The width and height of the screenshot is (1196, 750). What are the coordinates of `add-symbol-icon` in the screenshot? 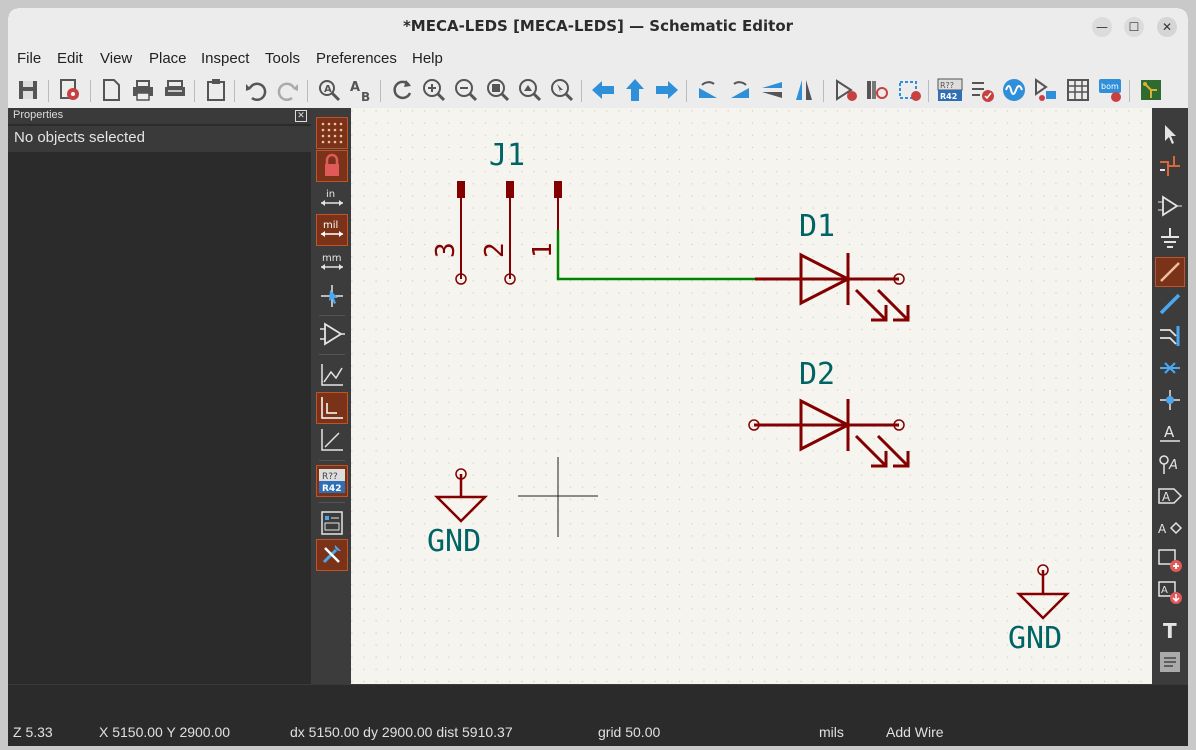 It's located at (1170, 206).